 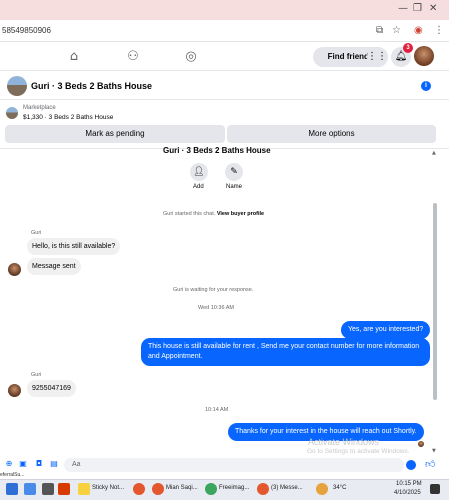 I want to click on browser-tab-strip, so click(x=224, y=10).